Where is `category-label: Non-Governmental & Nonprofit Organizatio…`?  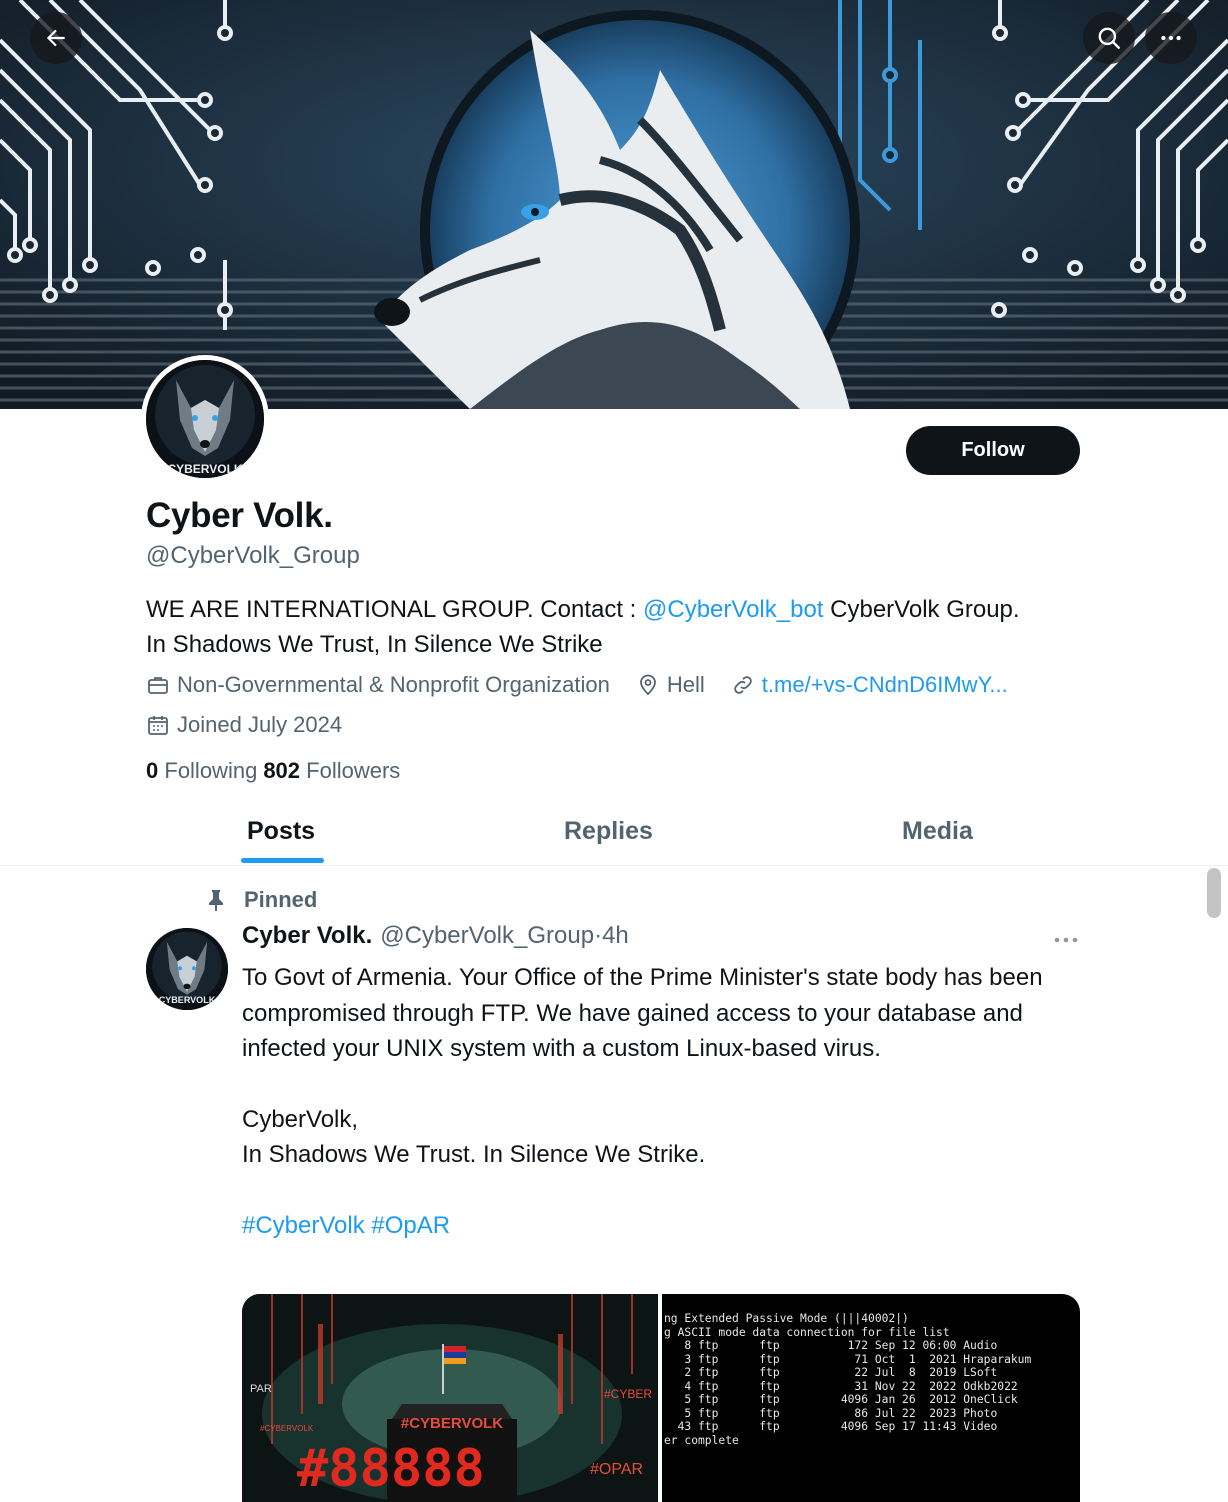
category-label: Non-Governmental & Nonprofit Organizatio… is located at coordinates (393, 684).